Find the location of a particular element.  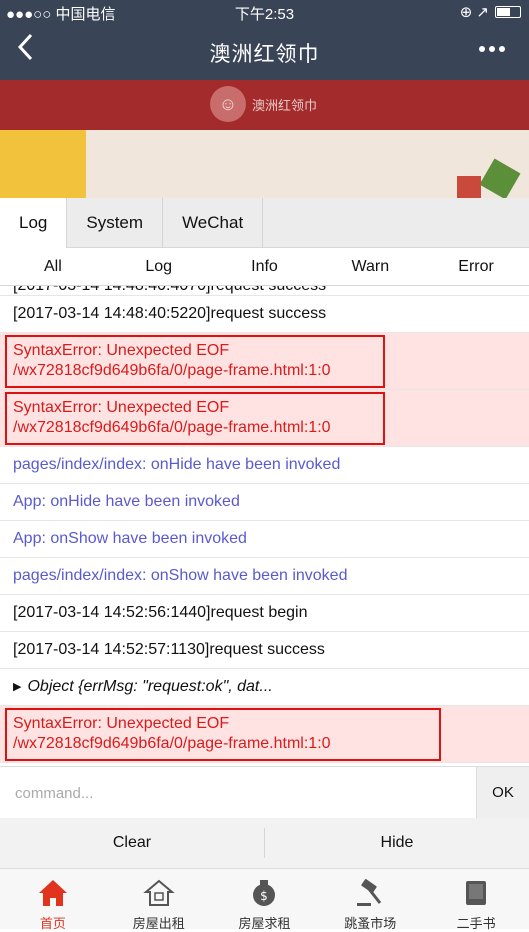

log-filters: All Log Info Warn Error is located at coordinates (264, 267).